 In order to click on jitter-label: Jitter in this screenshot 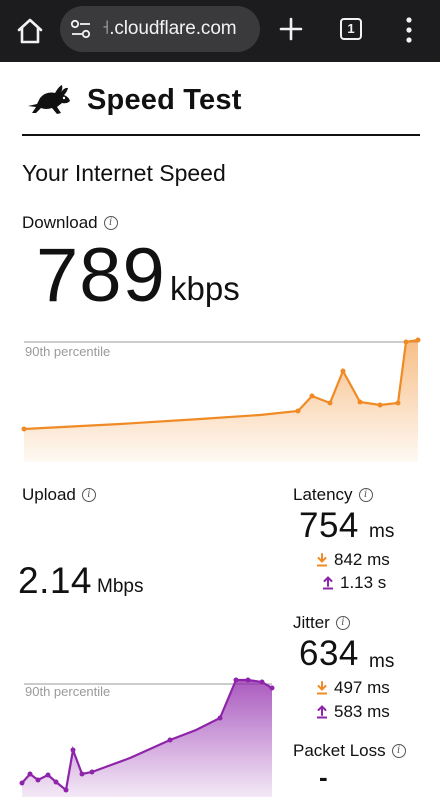, I will do `click(311, 622)`.